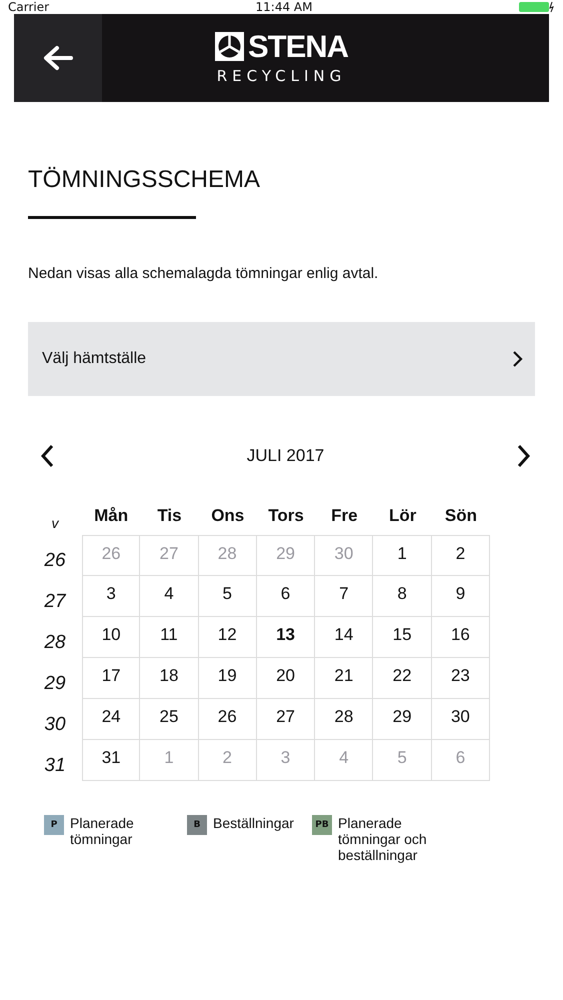  What do you see at coordinates (284, 7) in the screenshot?
I see `status-time: 11:44 AM` at bounding box center [284, 7].